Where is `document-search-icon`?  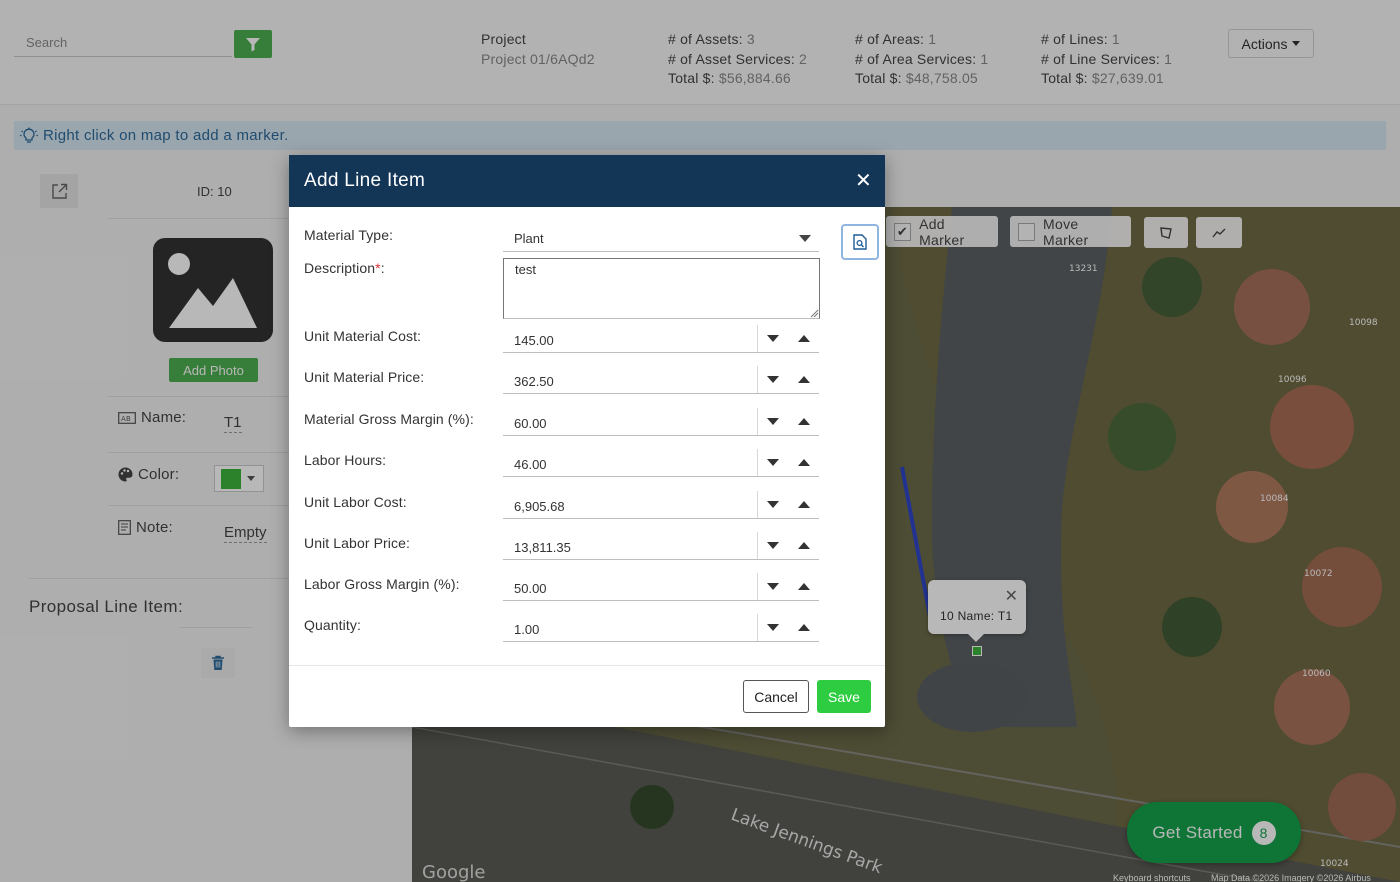
document-search-icon is located at coordinates (860, 242).